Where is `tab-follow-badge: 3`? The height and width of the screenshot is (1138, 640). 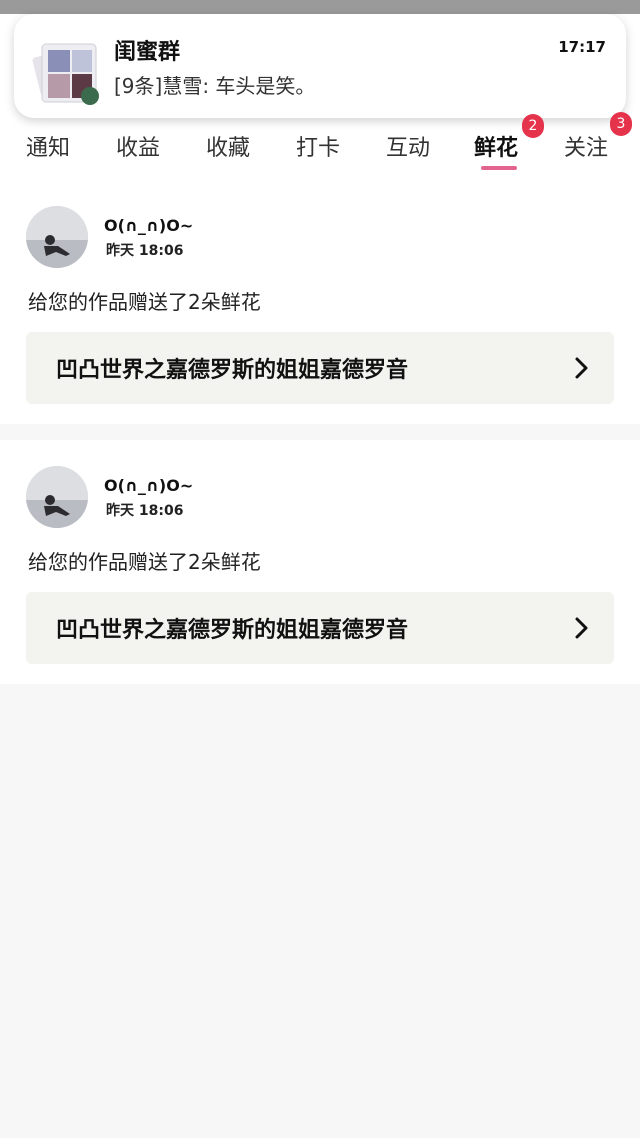
tab-follow-badge: 3 is located at coordinates (621, 124).